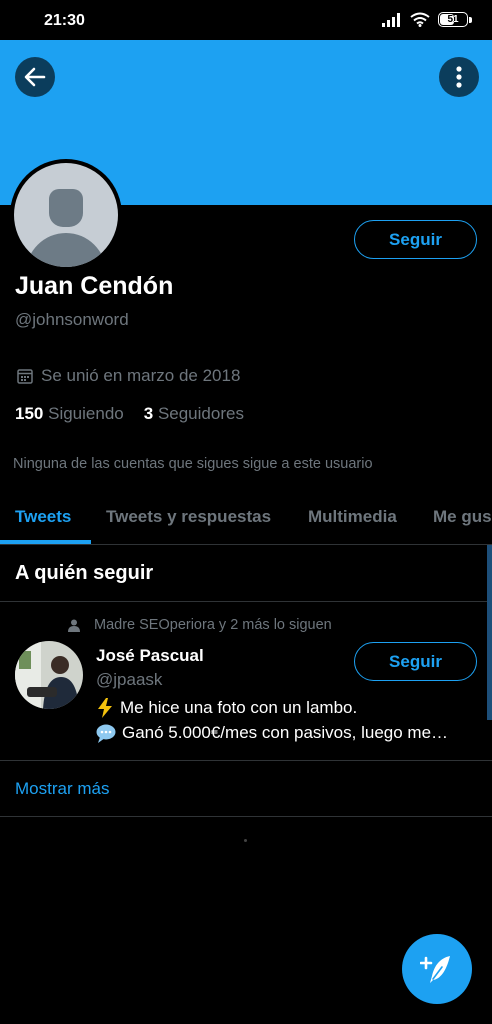 The image size is (492, 1024). Describe the element at coordinates (245, 840) in the screenshot. I see `loading-dot` at that location.